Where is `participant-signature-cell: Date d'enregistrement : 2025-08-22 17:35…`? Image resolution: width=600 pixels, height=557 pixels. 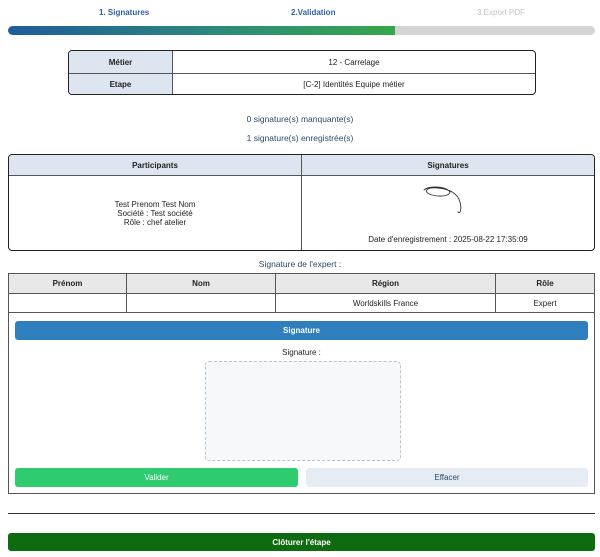 participant-signature-cell: Date d'enregistrement : 2025-08-22 17:35… is located at coordinates (448, 213).